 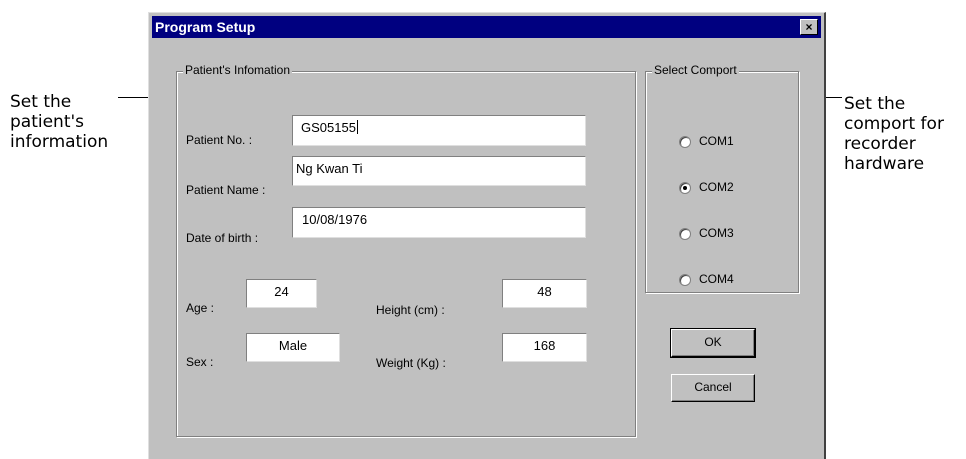 I want to click on sex-field: Male, so click(x=293, y=347).